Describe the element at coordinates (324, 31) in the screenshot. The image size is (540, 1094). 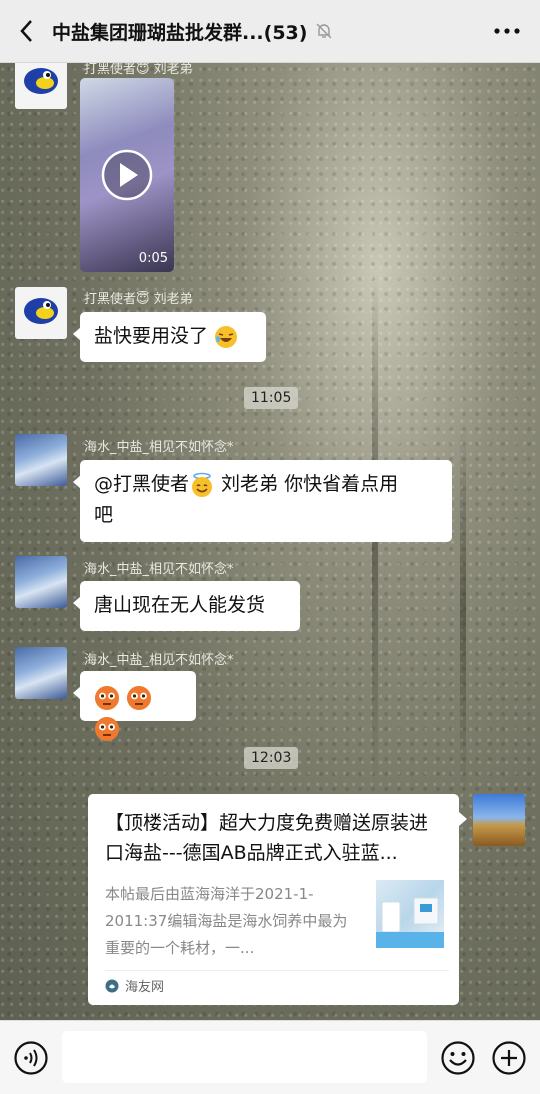
I see `bell-off-icon` at that location.